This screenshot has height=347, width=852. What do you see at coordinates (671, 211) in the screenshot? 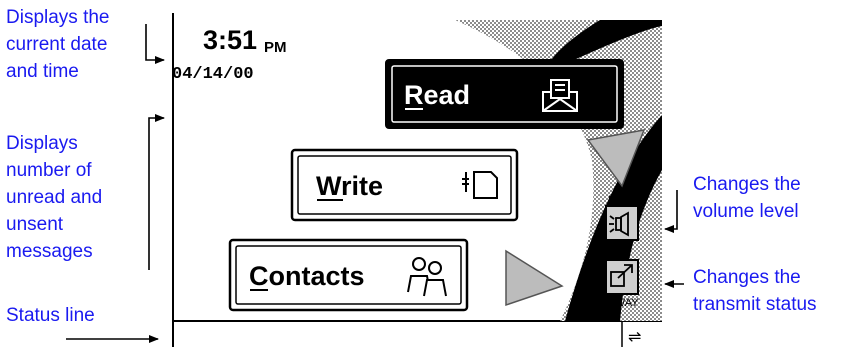
I see `leader-volume` at bounding box center [671, 211].